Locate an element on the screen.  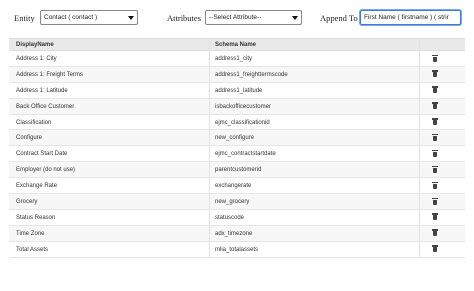
cell-schema-name: statuscode is located at coordinates (230, 217).